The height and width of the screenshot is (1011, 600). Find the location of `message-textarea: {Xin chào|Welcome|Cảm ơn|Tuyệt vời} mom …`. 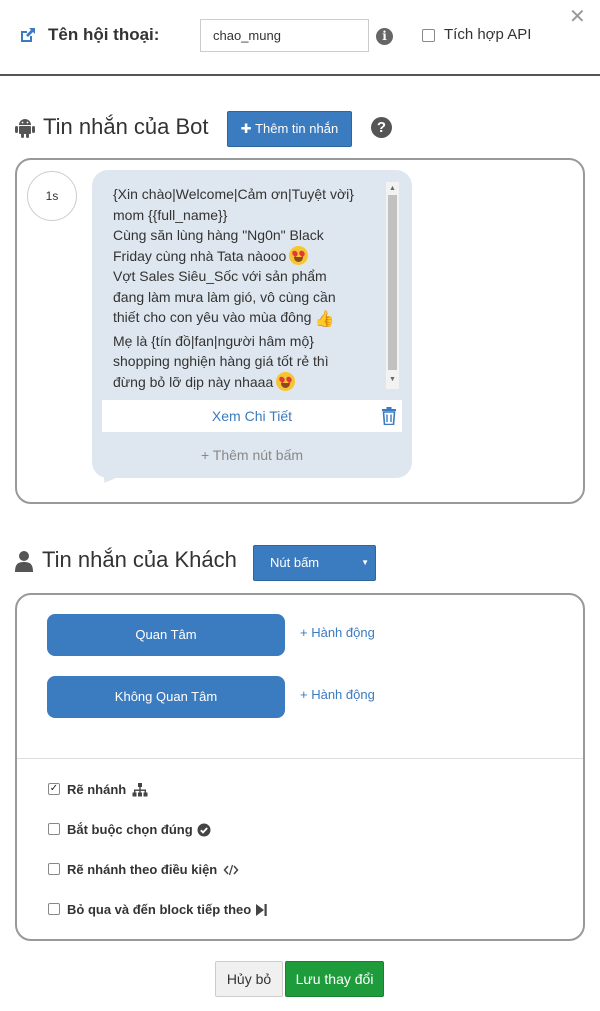

message-textarea: {Xin chào|Welcome|Cảm ơn|Tuyệt vời} mom … is located at coordinates (248, 288).